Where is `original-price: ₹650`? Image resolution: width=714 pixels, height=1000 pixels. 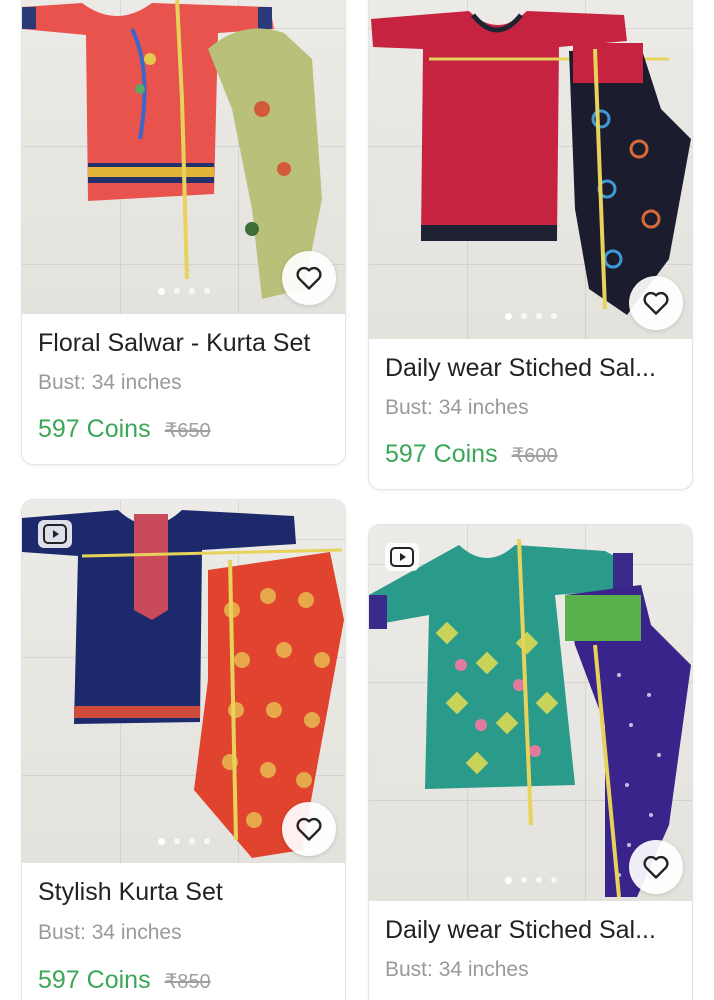 original-price: ₹650 is located at coordinates (187, 431).